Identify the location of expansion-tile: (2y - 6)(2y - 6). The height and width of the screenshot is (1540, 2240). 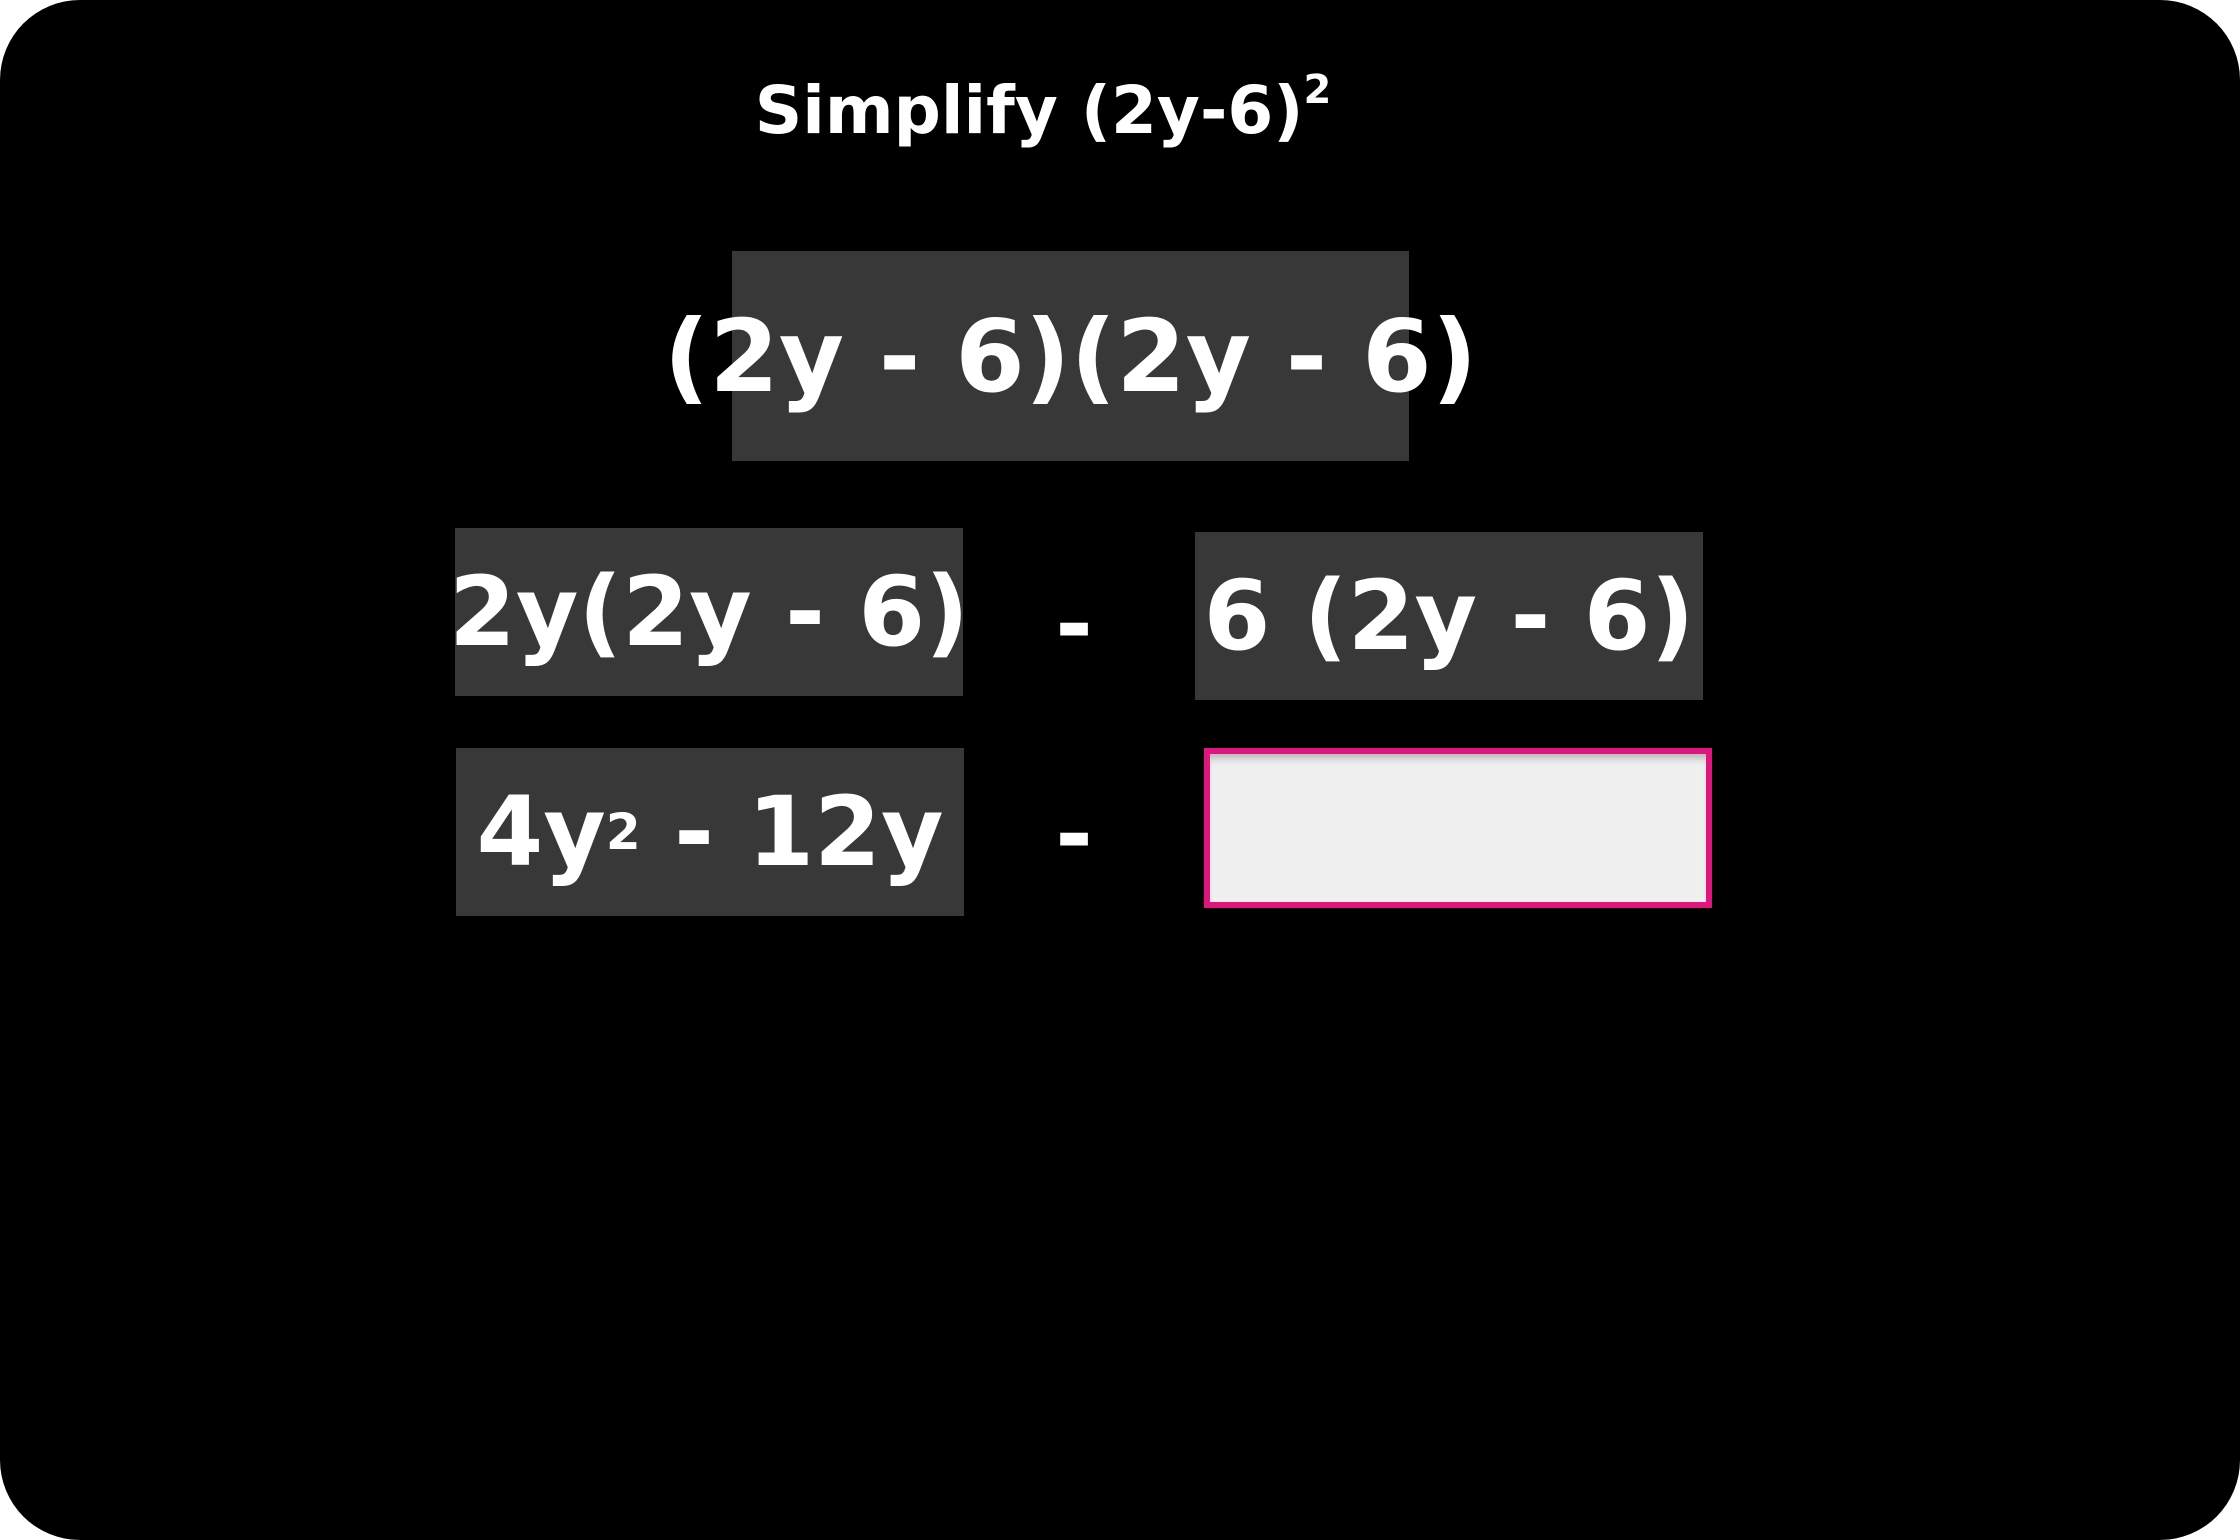
(1070, 356).